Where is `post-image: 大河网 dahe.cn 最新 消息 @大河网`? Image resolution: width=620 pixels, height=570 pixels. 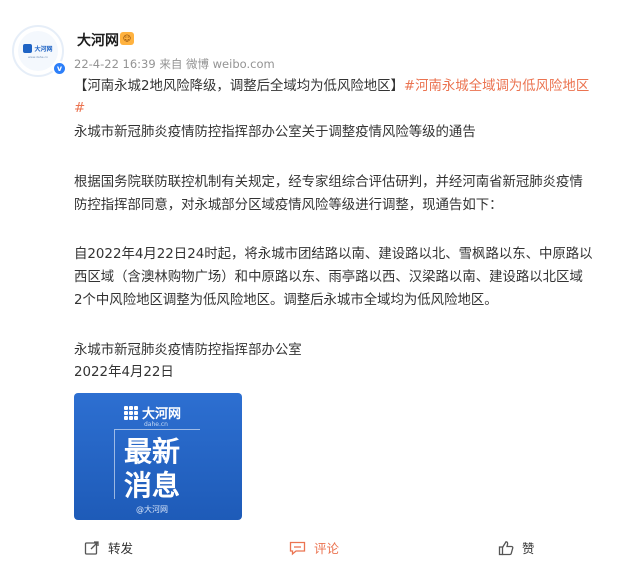
post-image: 大河网 dahe.cn 最新 消息 @大河网 is located at coordinates (158, 456).